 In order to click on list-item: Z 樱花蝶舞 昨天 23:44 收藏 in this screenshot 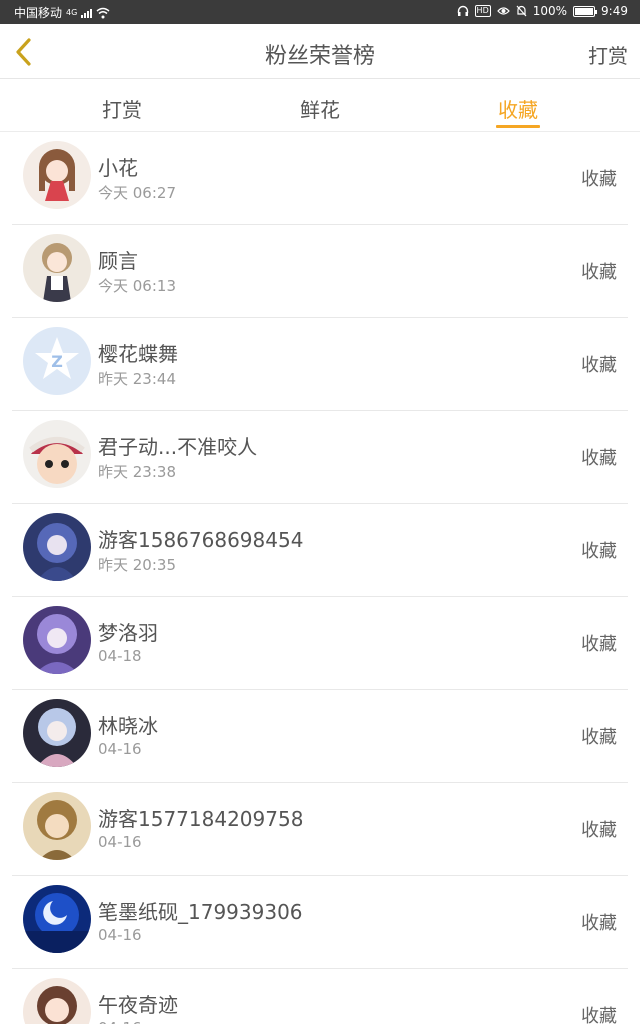, I will do `click(320, 364)`.